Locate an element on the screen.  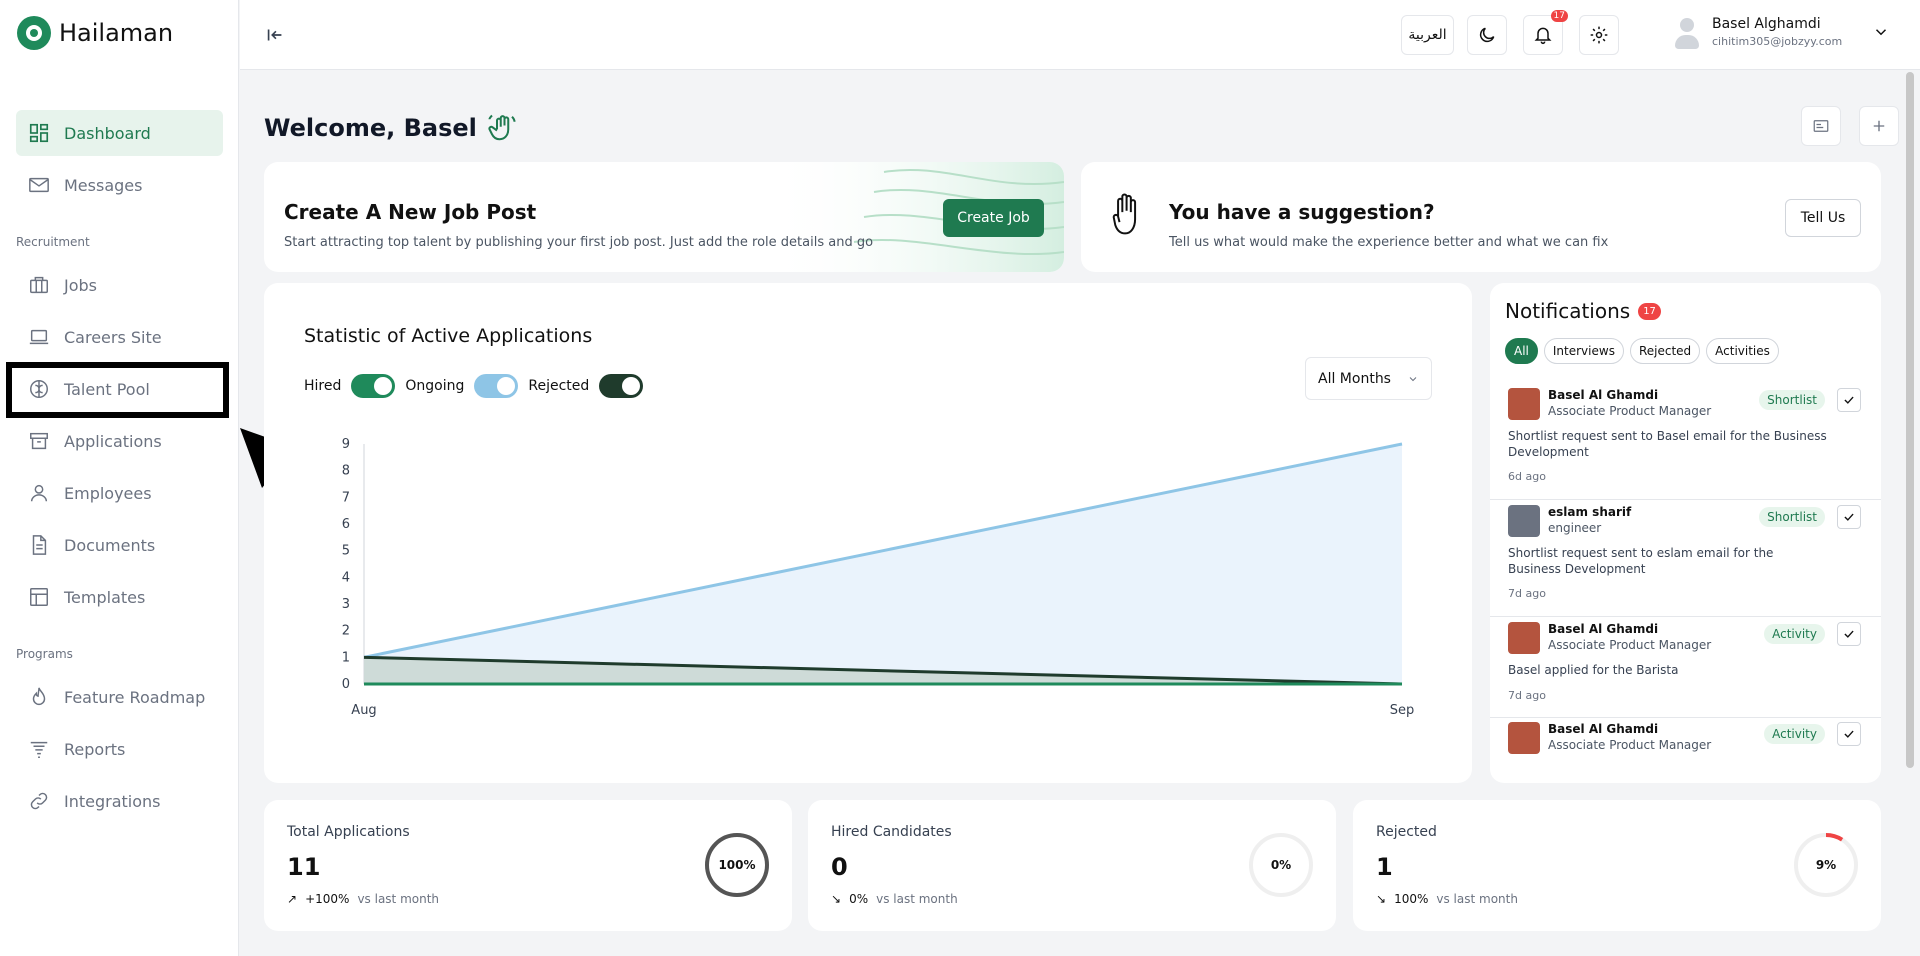
page-scrollbar is located at coordinates (1910, 420).